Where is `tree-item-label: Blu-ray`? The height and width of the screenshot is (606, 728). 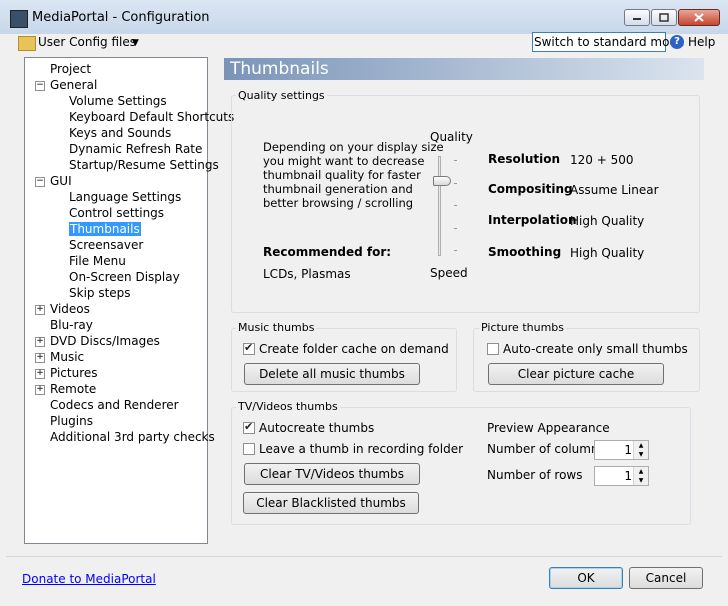
tree-item-label: Blu-ray is located at coordinates (71, 325).